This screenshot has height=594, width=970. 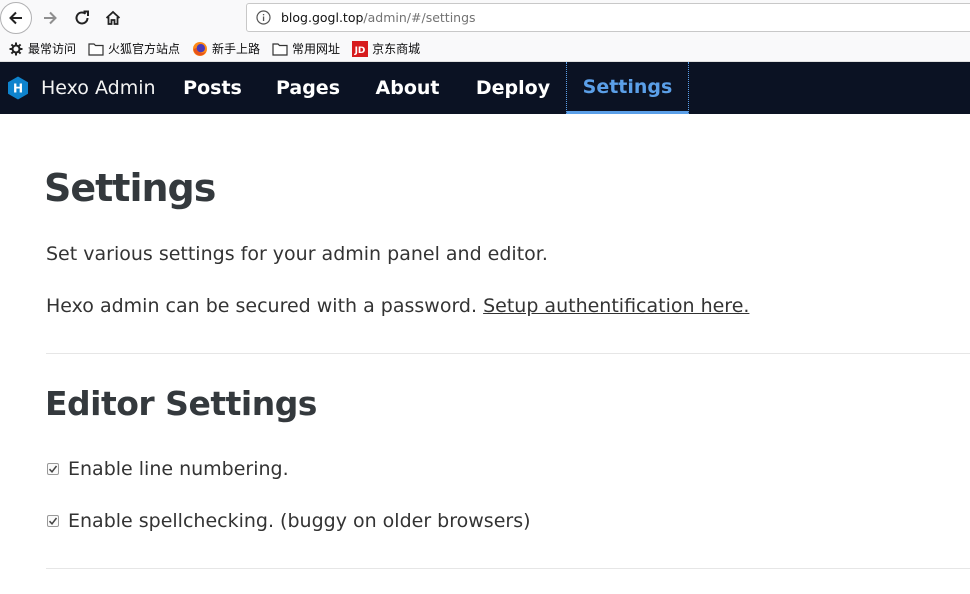 I want to click on spellcheck-checkbox, so click(x=53, y=521).